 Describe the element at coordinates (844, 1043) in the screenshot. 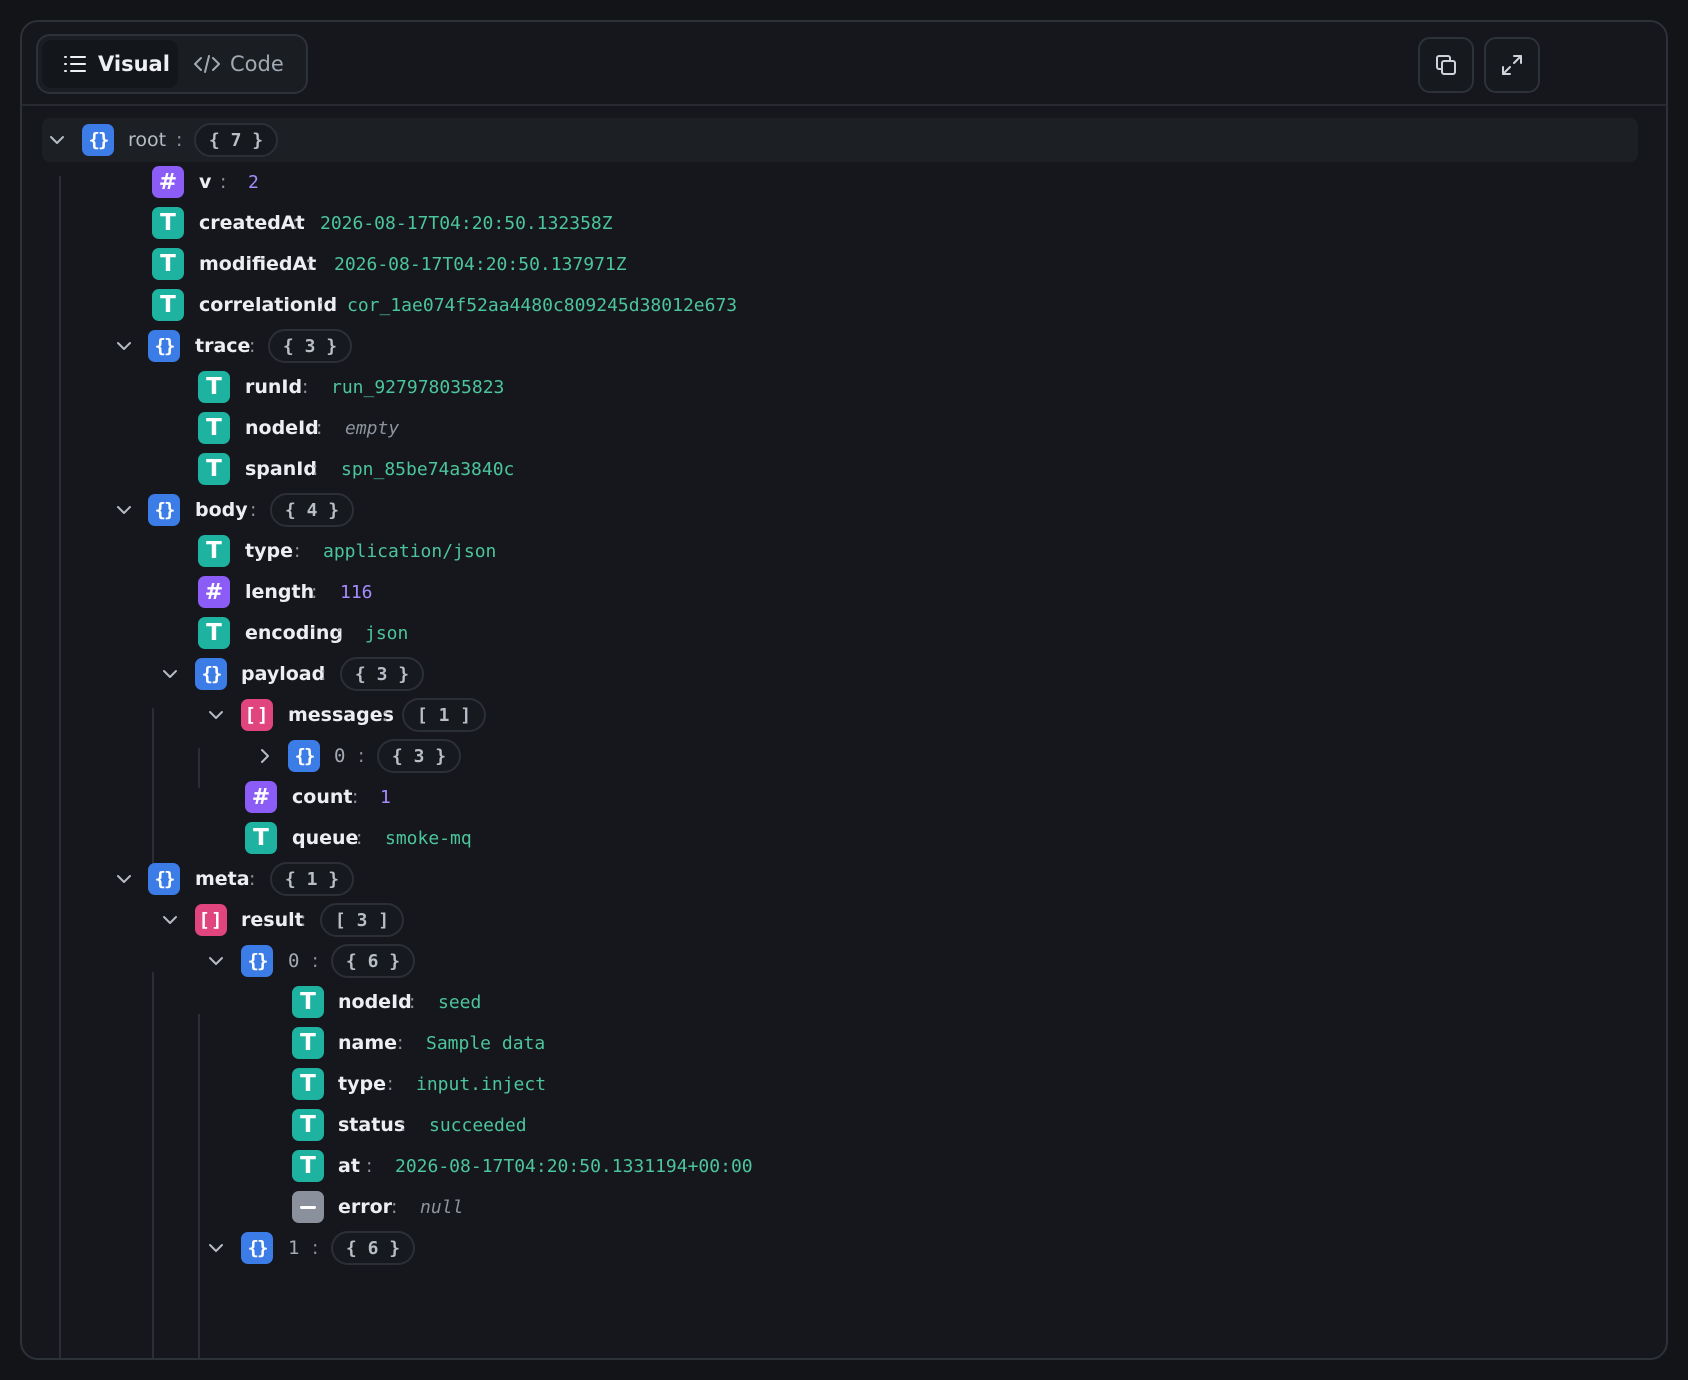

I see `tree-node-result-0-name: T name : Sample data` at that location.